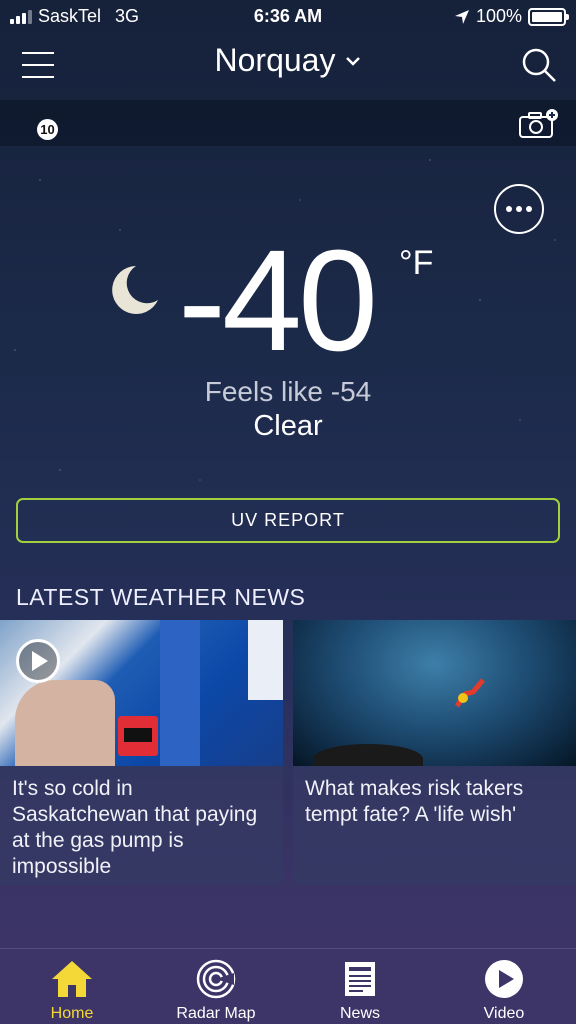 The height and width of the screenshot is (1024, 576). I want to click on tab-video: Video, so click(504, 986).